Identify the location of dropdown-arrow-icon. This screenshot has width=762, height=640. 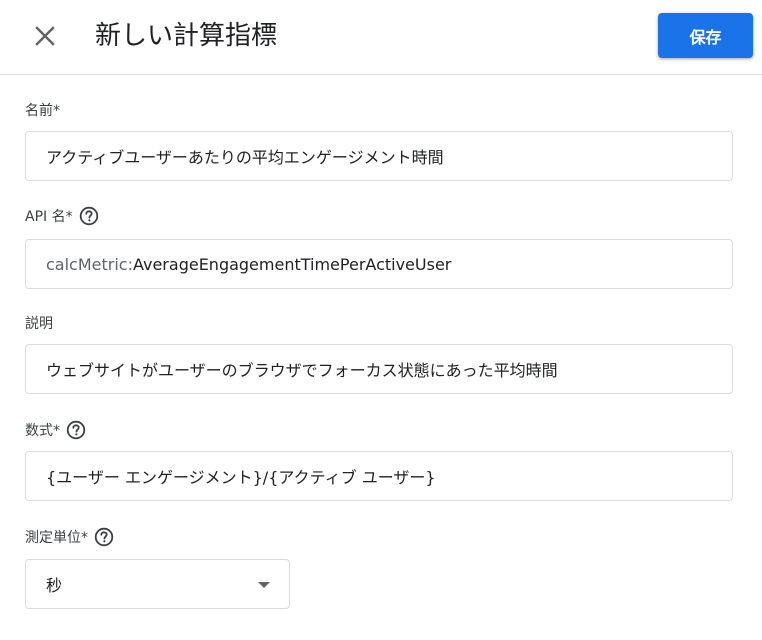
(264, 585).